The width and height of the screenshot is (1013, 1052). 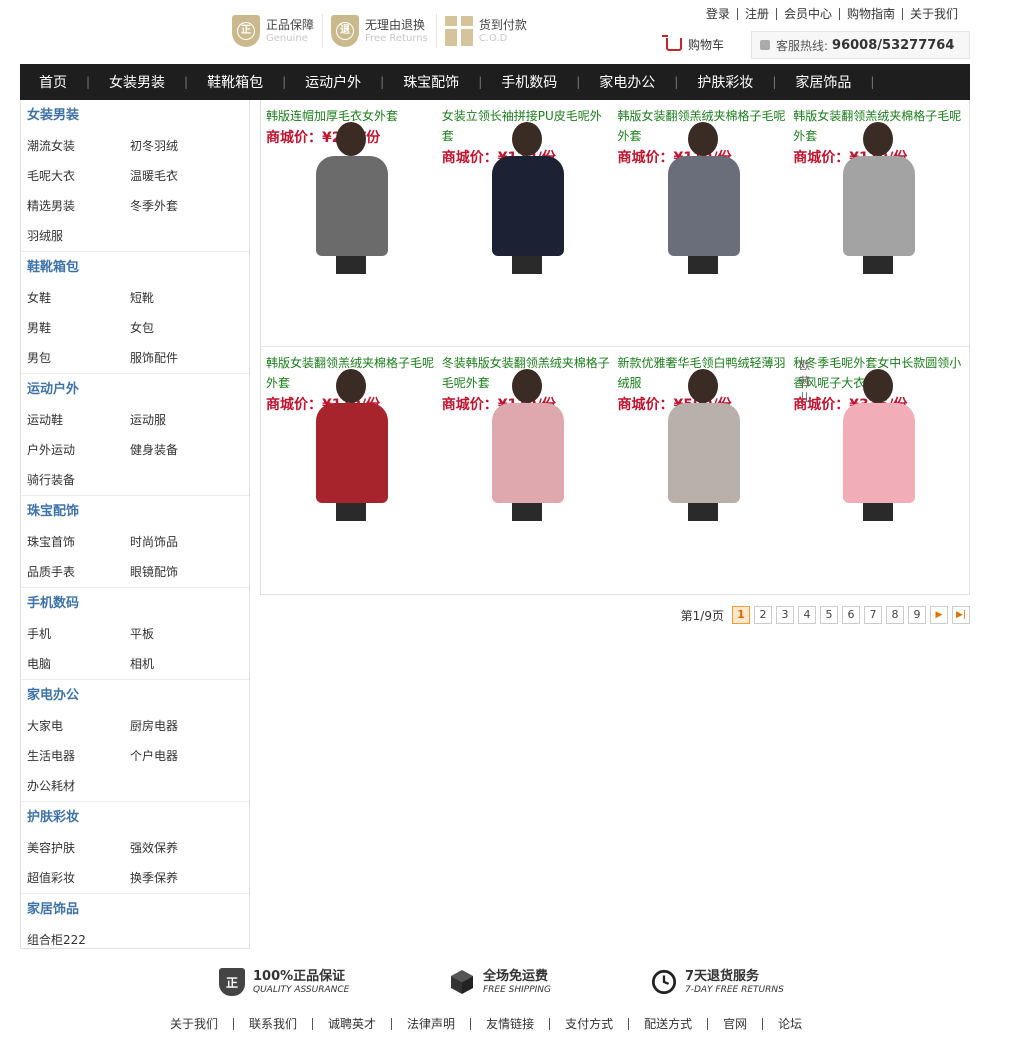 What do you see at coordinates (181, 664) in the screenshot?
I see `category-link: 相机` at bounding box center [181, 664].